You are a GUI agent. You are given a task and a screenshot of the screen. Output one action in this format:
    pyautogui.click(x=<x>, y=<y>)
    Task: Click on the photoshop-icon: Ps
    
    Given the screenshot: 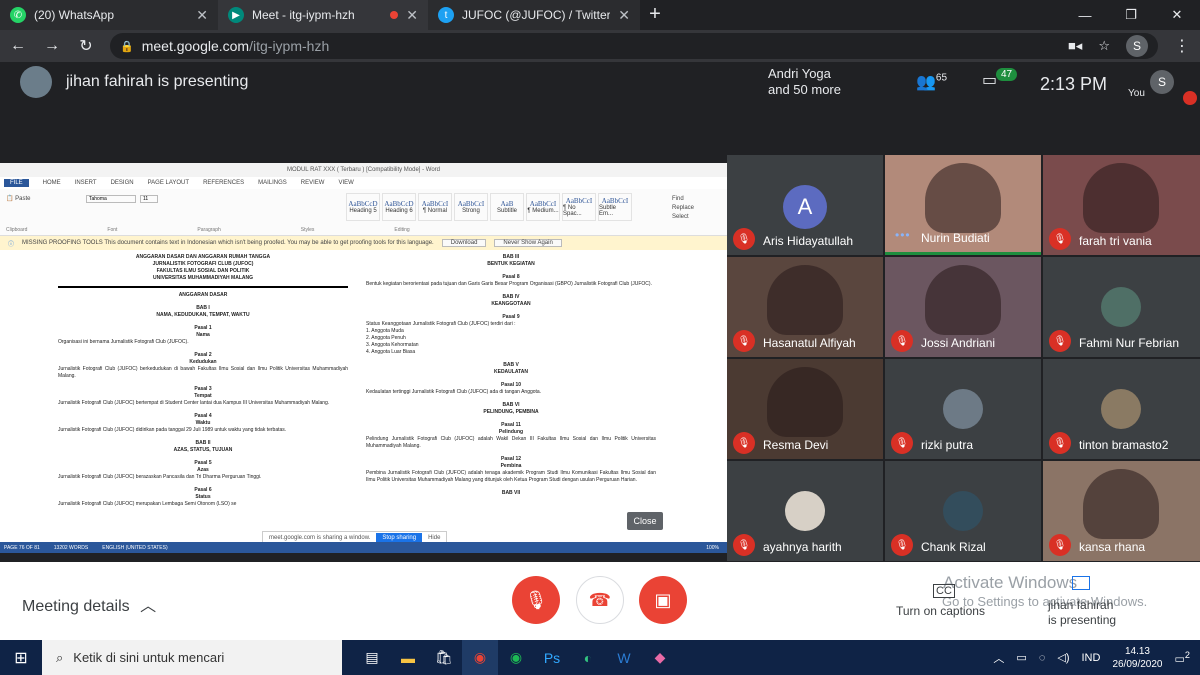 What is the action you would take?
    pyautogui.click(x=552, y=657)
    